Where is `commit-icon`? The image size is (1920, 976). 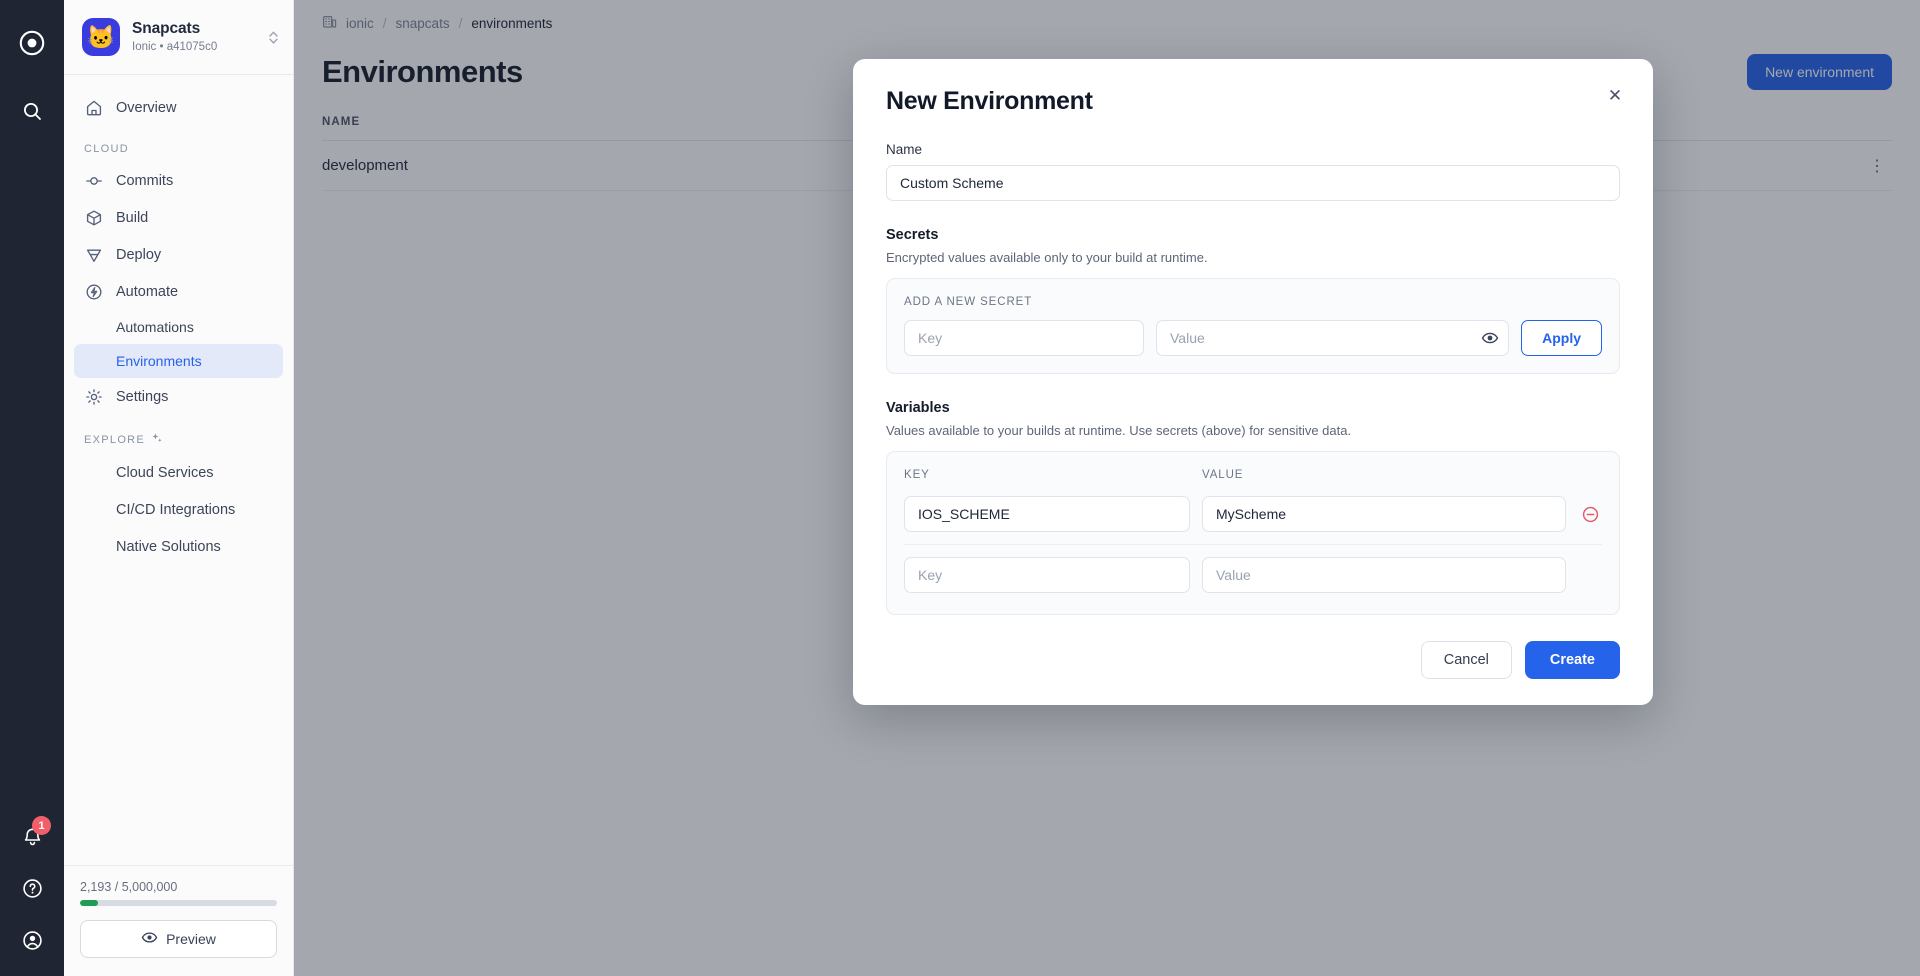 commit-icon is located at coordinates (93, 180).